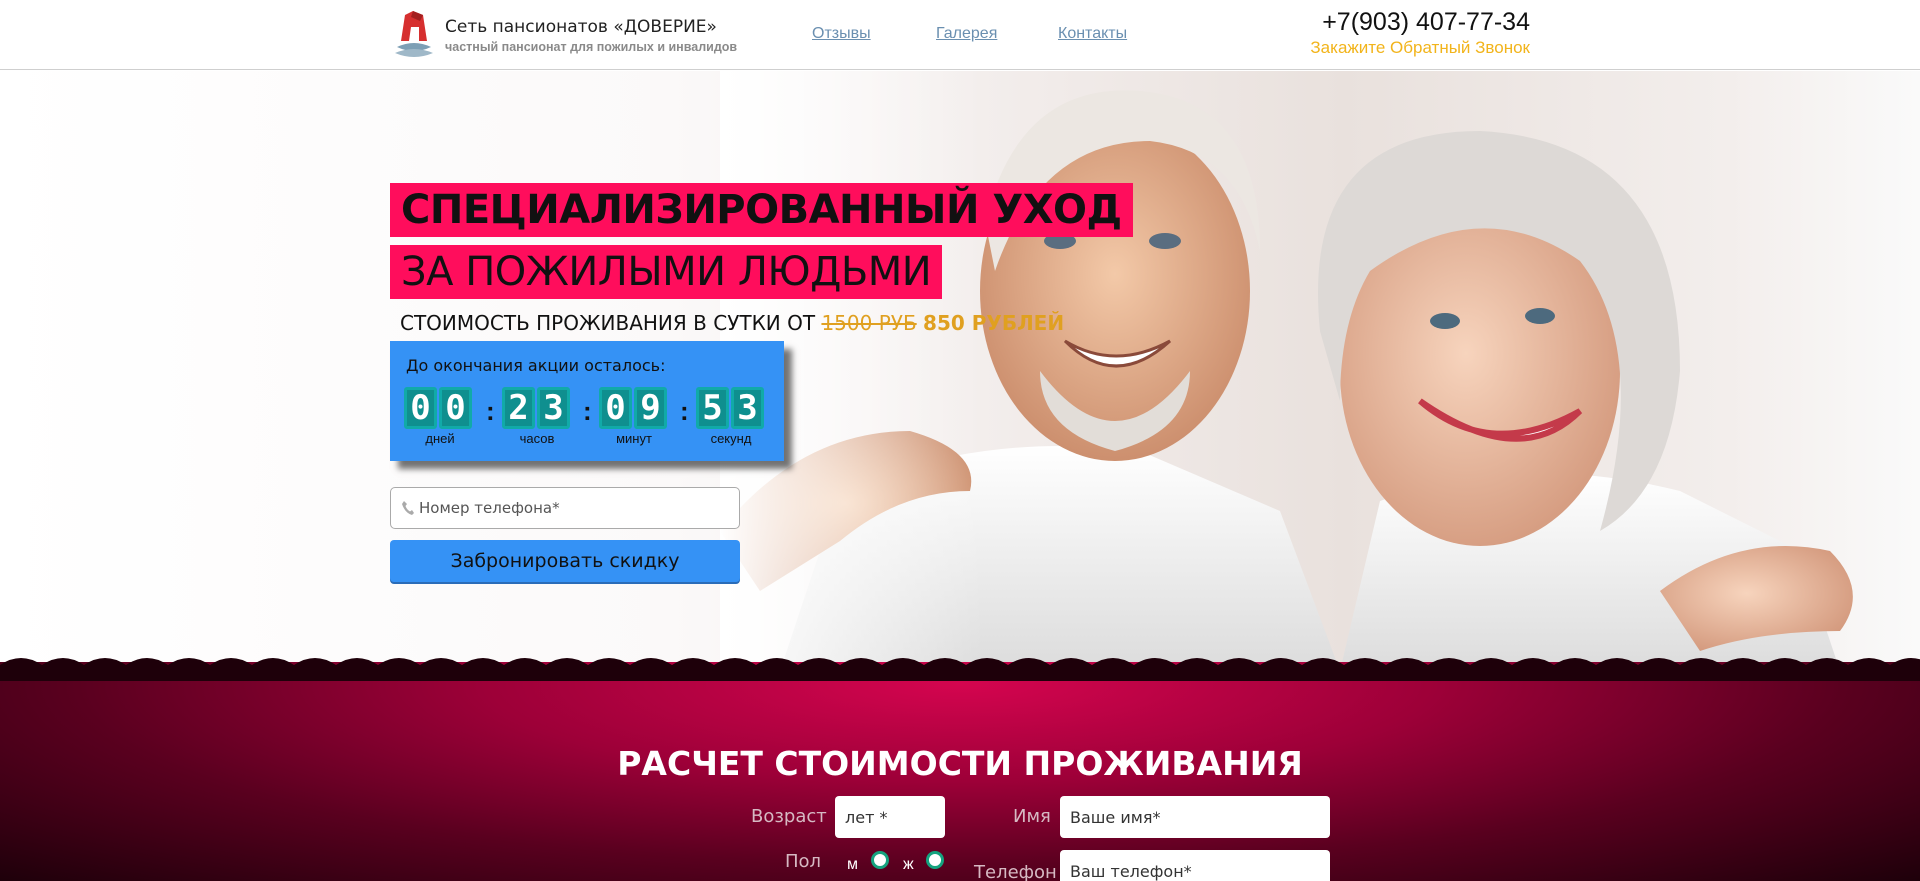  Describe the element at coordinates (576, 508) in the screenshot. I see `phone-input` at that location.